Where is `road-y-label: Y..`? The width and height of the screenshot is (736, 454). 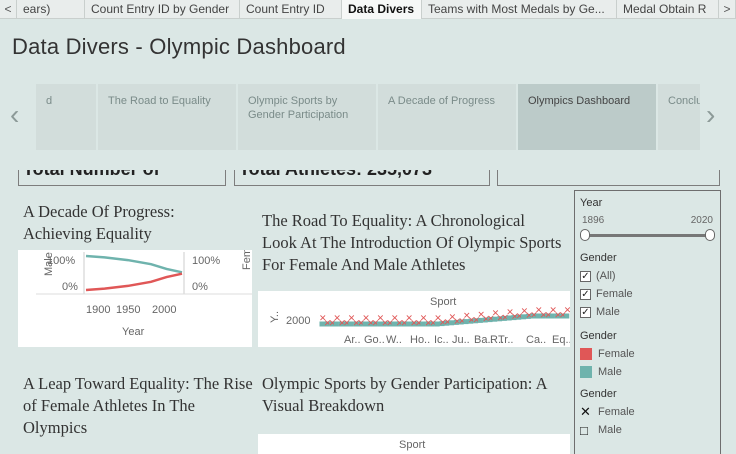 road-y-label: Y.. is located at coordinates (275, 317).